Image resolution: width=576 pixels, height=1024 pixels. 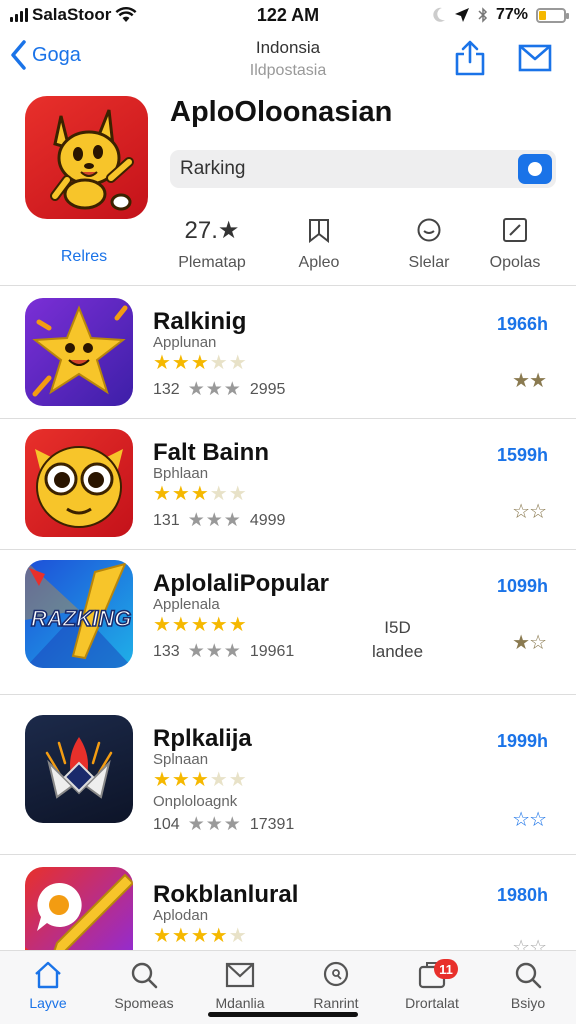 I want to click on app-category: Applunan, so click(x=185, y=342).